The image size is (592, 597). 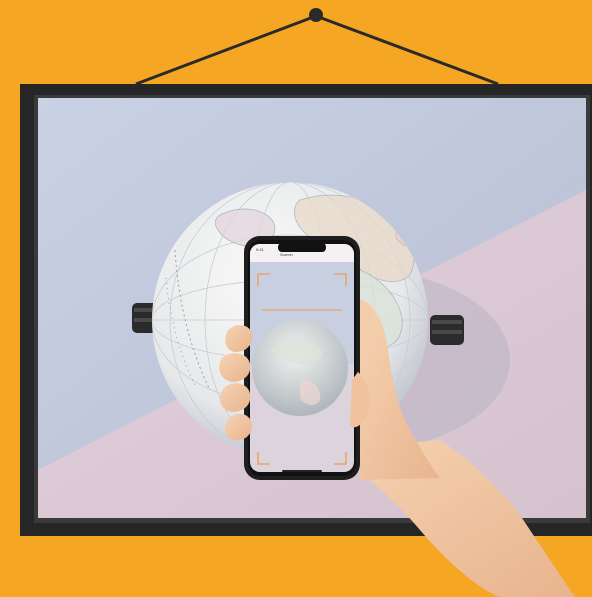 I want to click on hanging-wire, so click(x=317, y=47).